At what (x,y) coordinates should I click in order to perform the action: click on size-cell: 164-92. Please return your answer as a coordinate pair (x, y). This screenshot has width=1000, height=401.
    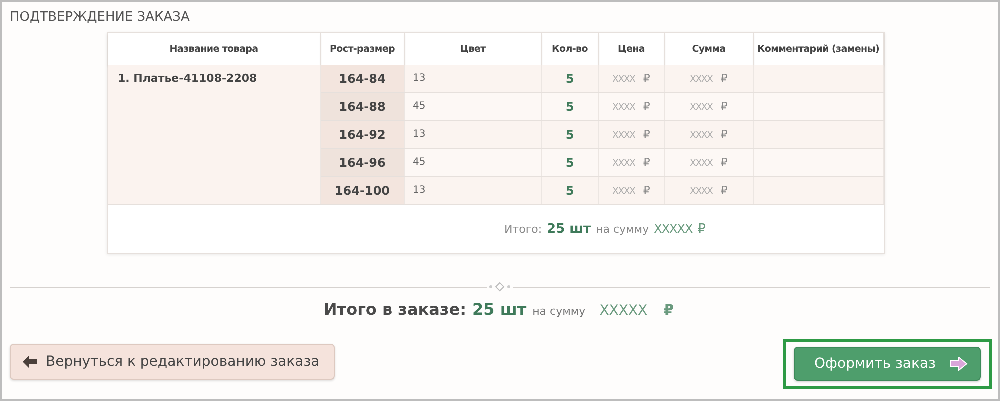
    Looking at the image, I should click on (362, 134).